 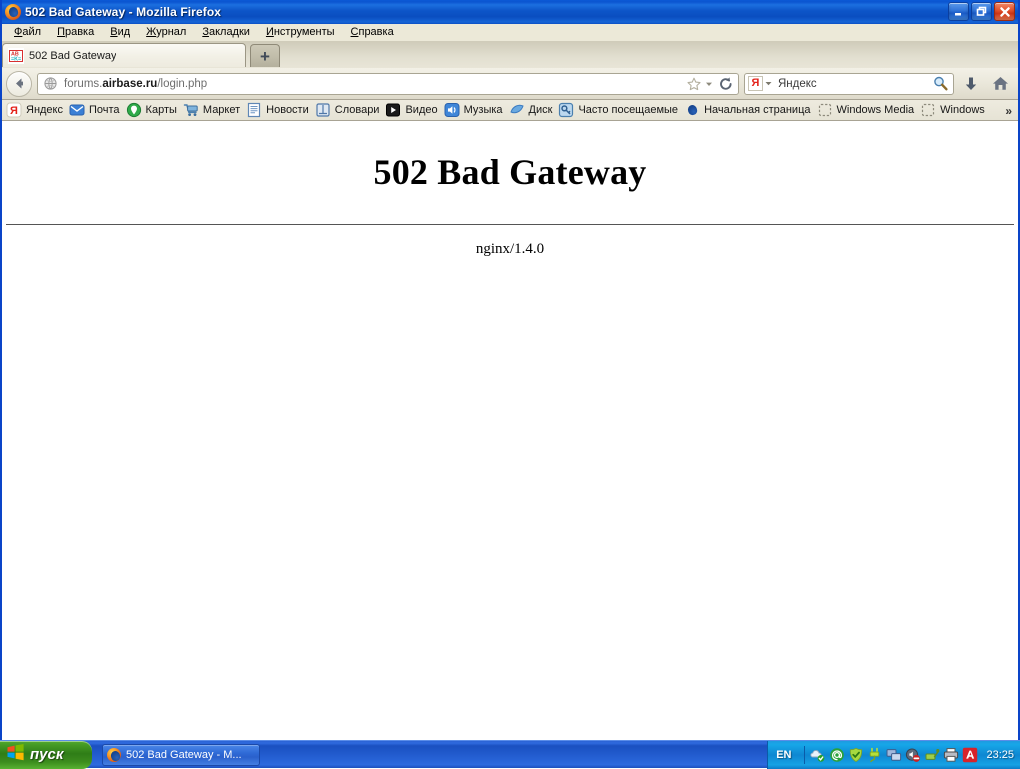 I want to click on menu-edit: Правка, so click(x=75, y=32).